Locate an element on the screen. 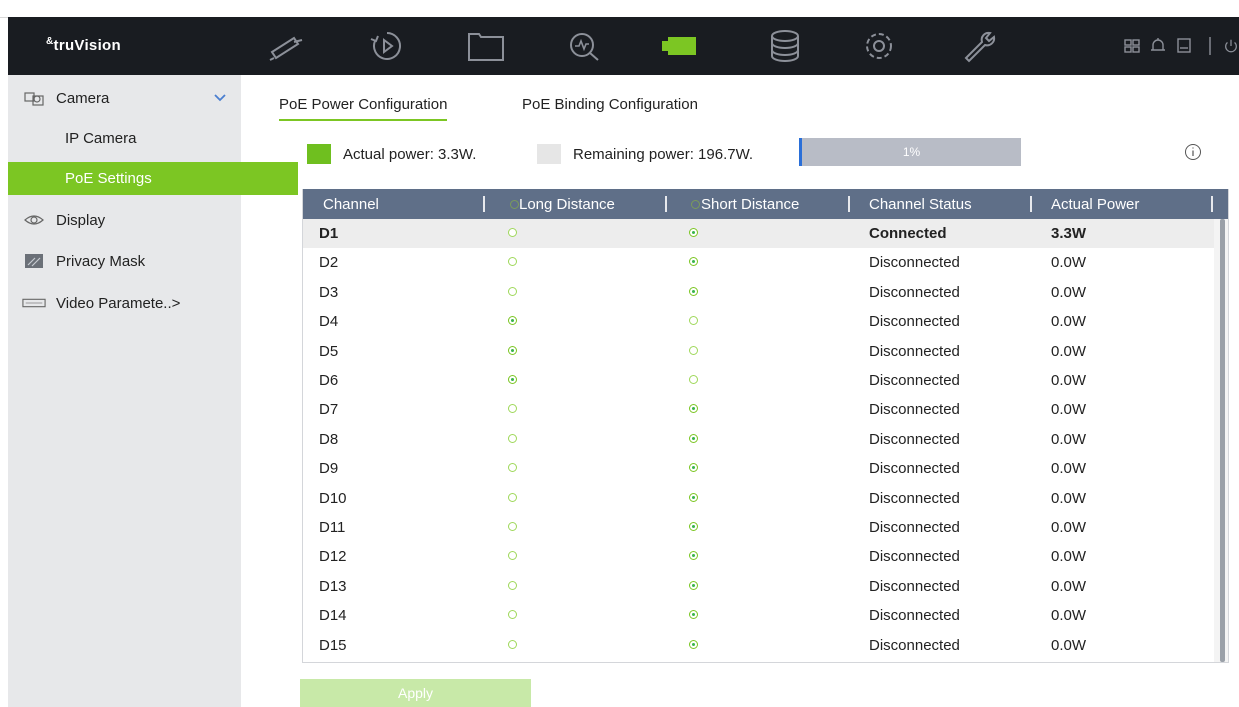 This screenshot has width=1239, height=707. eye-icon is located at coordinates (34, 220).